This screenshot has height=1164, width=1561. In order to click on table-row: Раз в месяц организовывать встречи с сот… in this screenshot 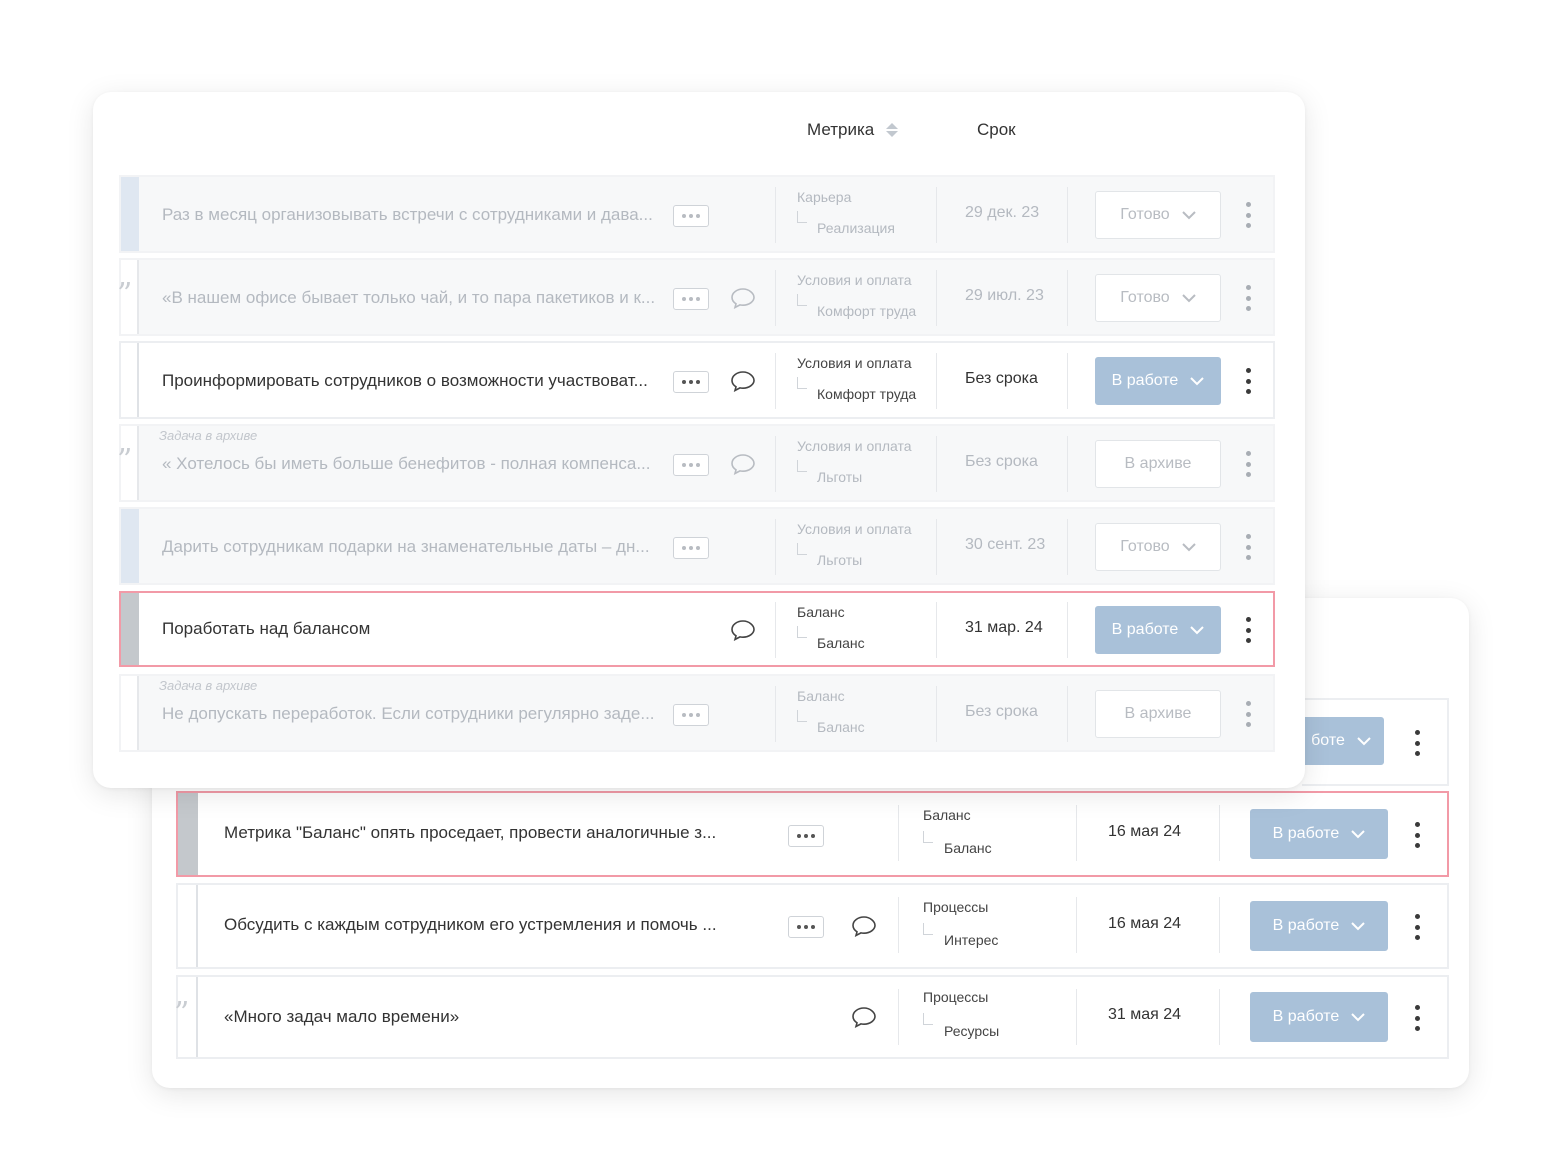, I will do `click(697, 214)`.